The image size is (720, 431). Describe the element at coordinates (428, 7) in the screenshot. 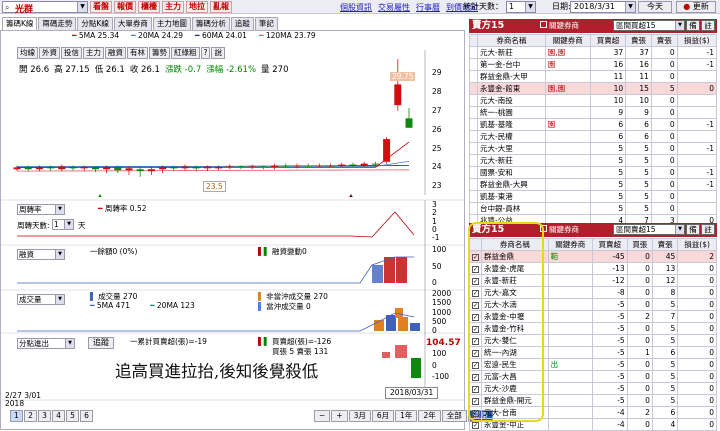

I see `top-link-2: 行事曆` at that location.